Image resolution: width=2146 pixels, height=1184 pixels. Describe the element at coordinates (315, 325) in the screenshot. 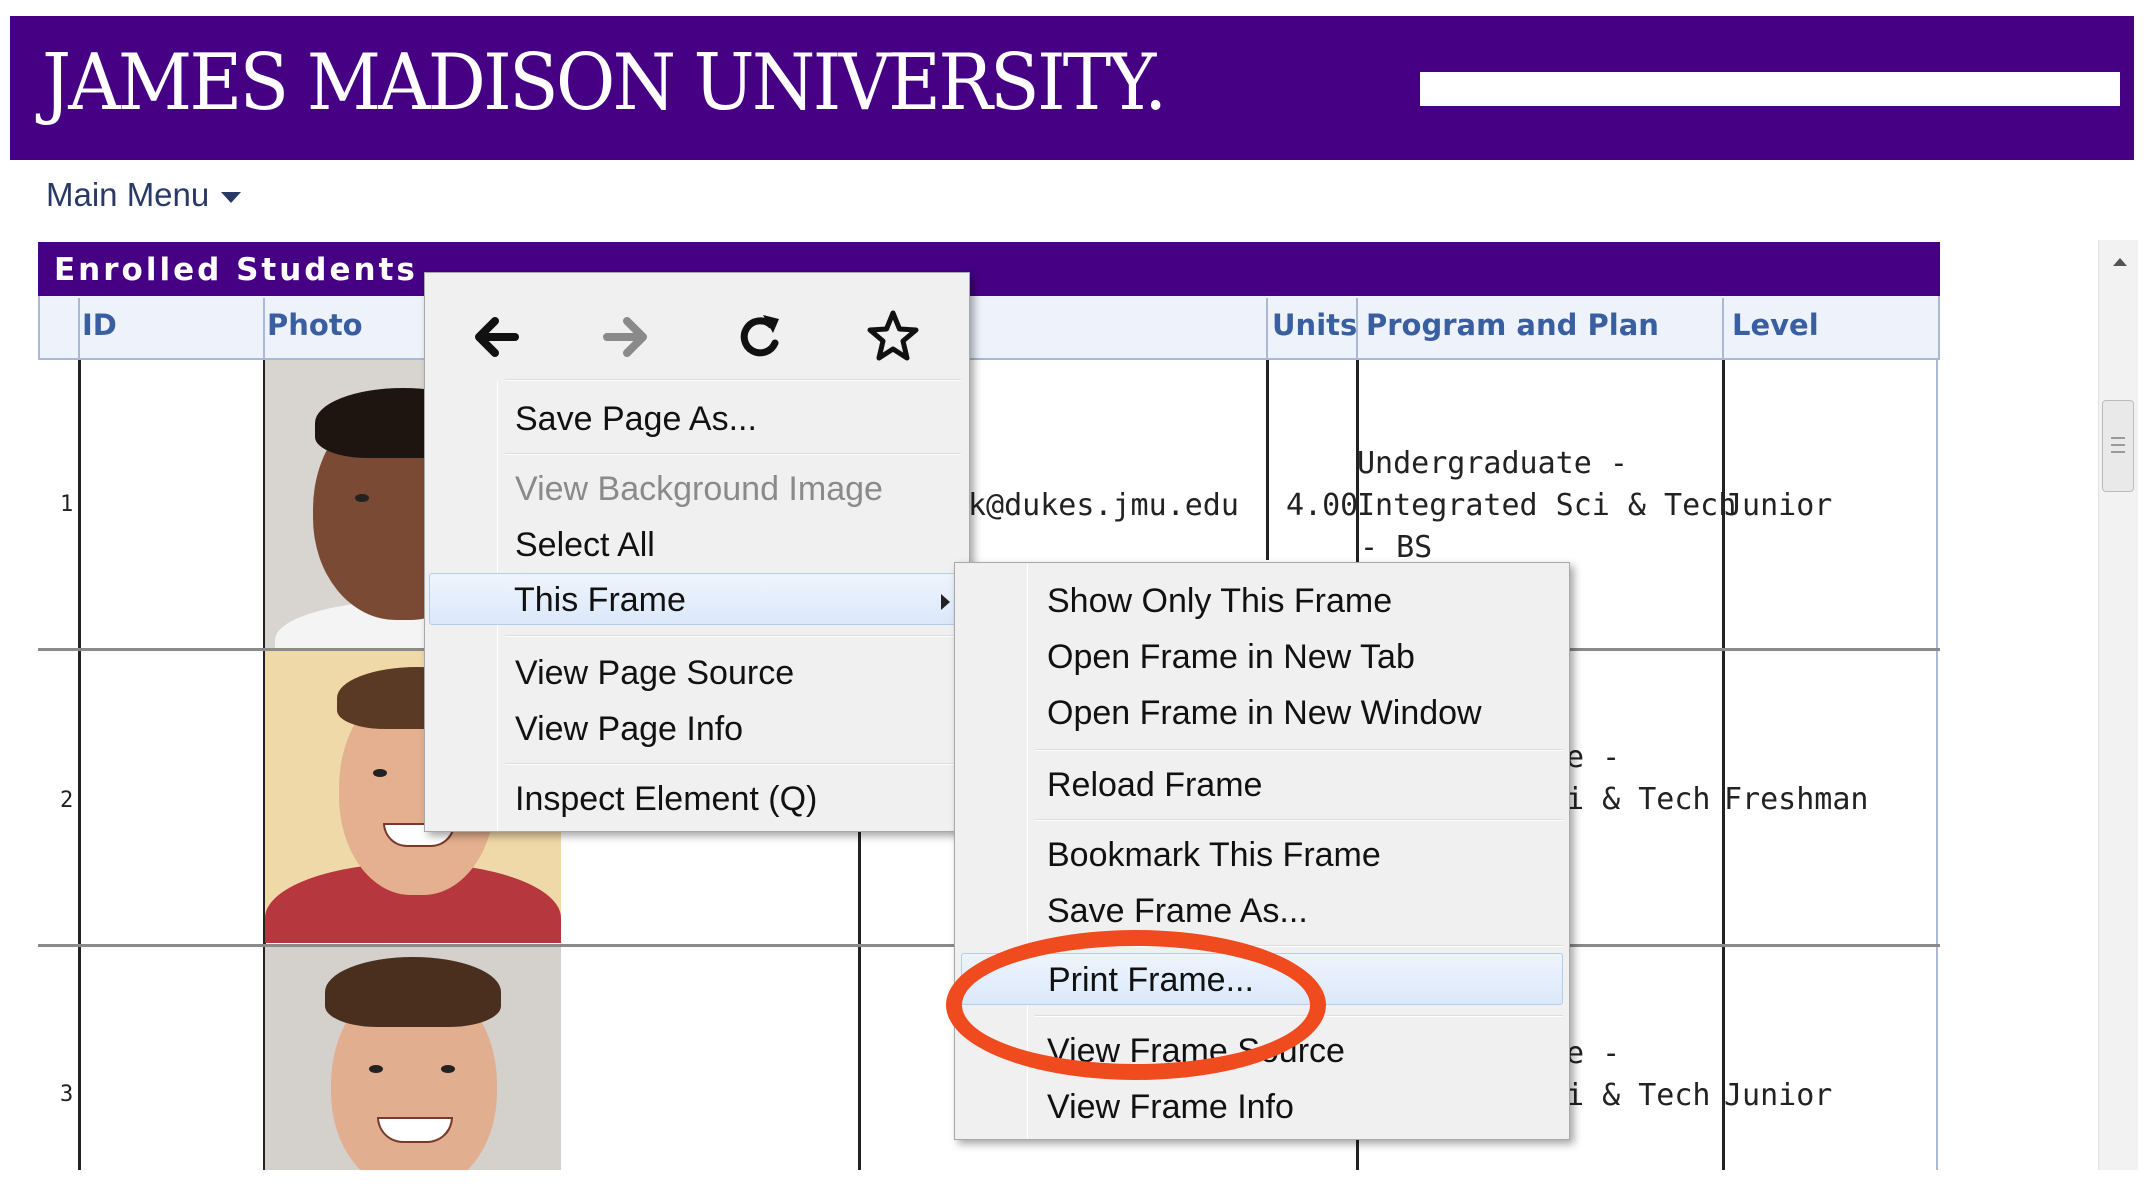

I see `column-header-photo: Photo` at that location.